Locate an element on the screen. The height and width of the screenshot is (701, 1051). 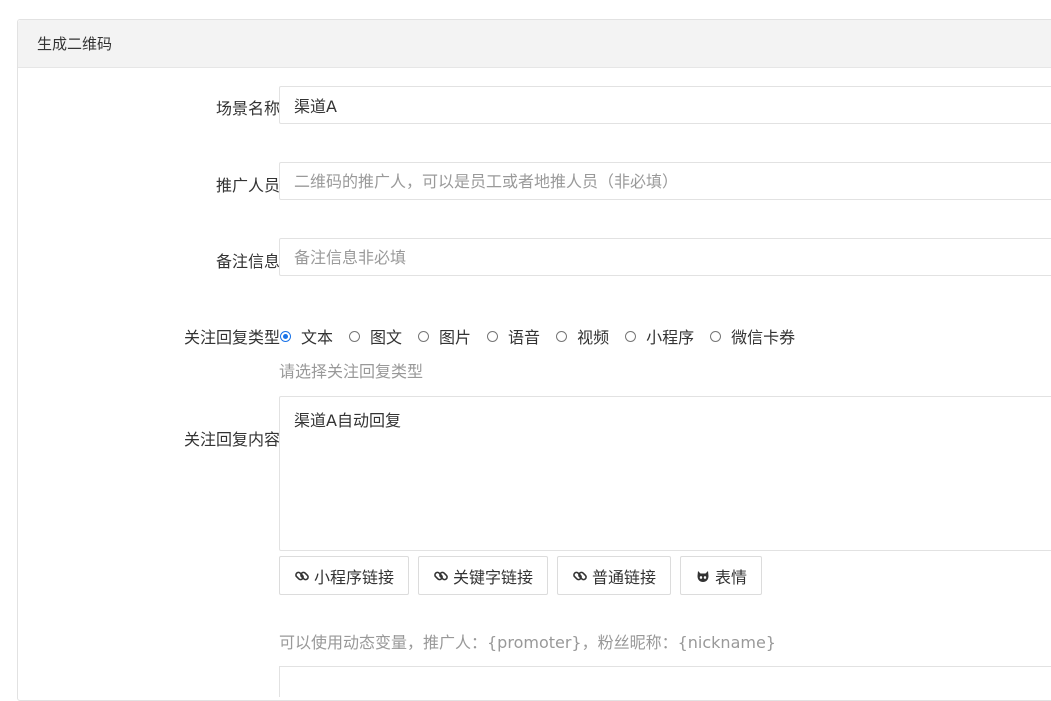
github-cat-icon is located at coordinates (703, 576).